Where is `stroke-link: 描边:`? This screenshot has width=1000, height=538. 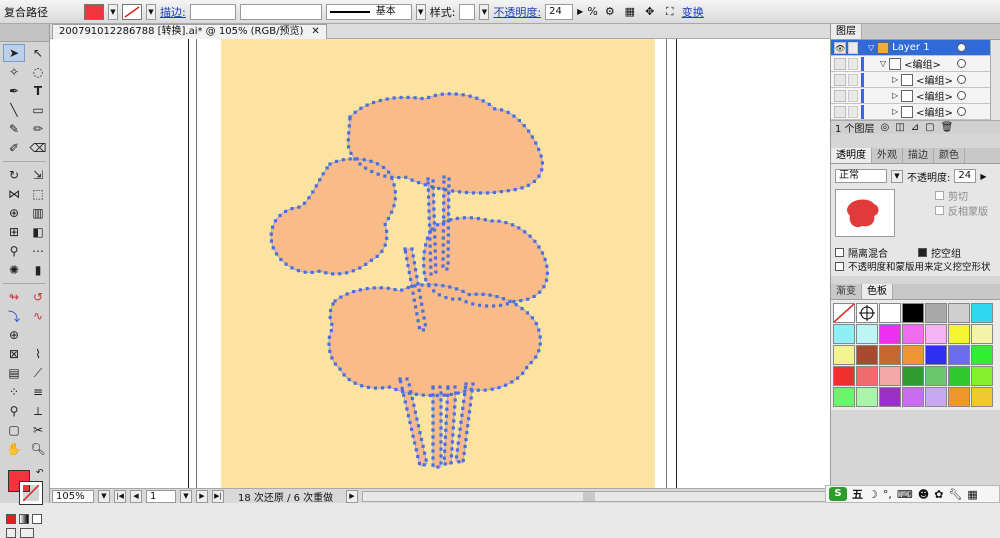 stroke-link: 描边: is located at coordinates (173, 12).